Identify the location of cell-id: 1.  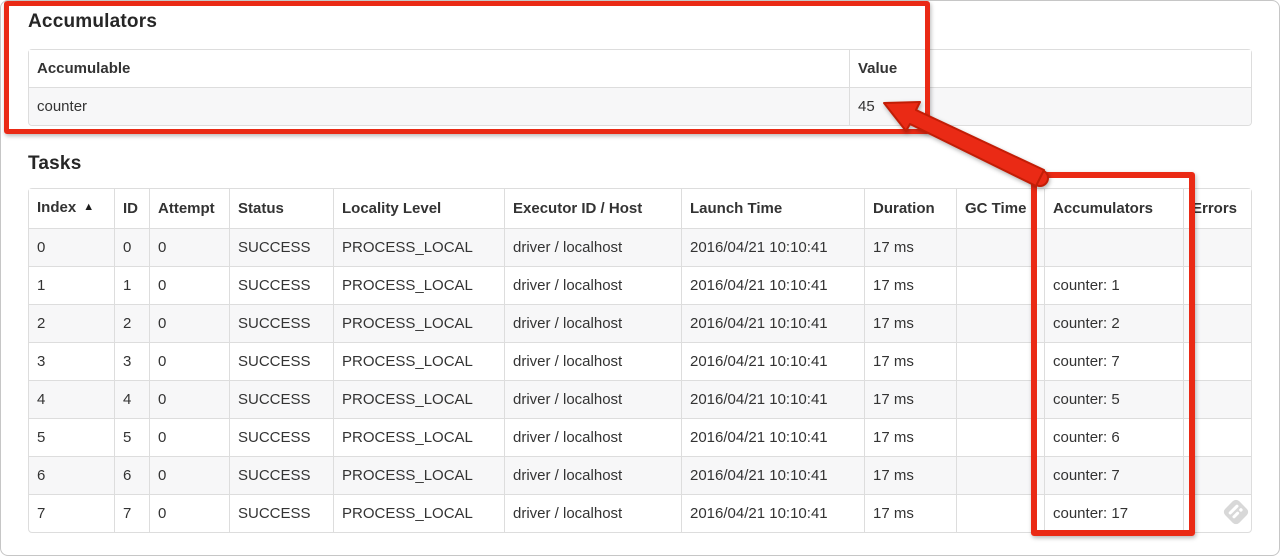
(131, 285).